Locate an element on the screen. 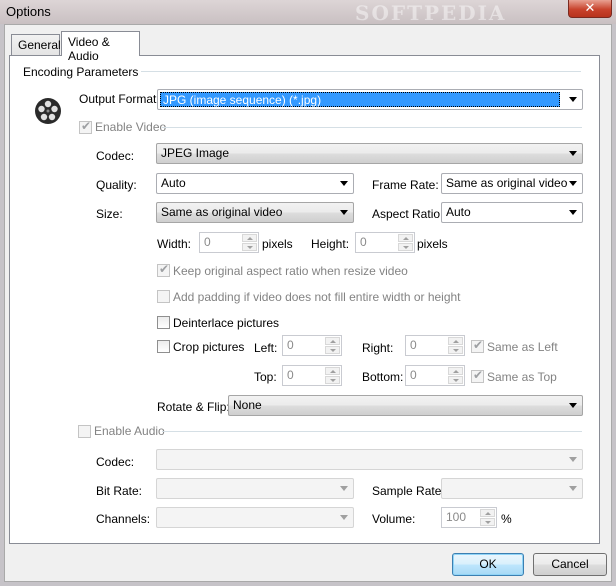  rotate-flip-select: None is located at coordinates (405, 405).